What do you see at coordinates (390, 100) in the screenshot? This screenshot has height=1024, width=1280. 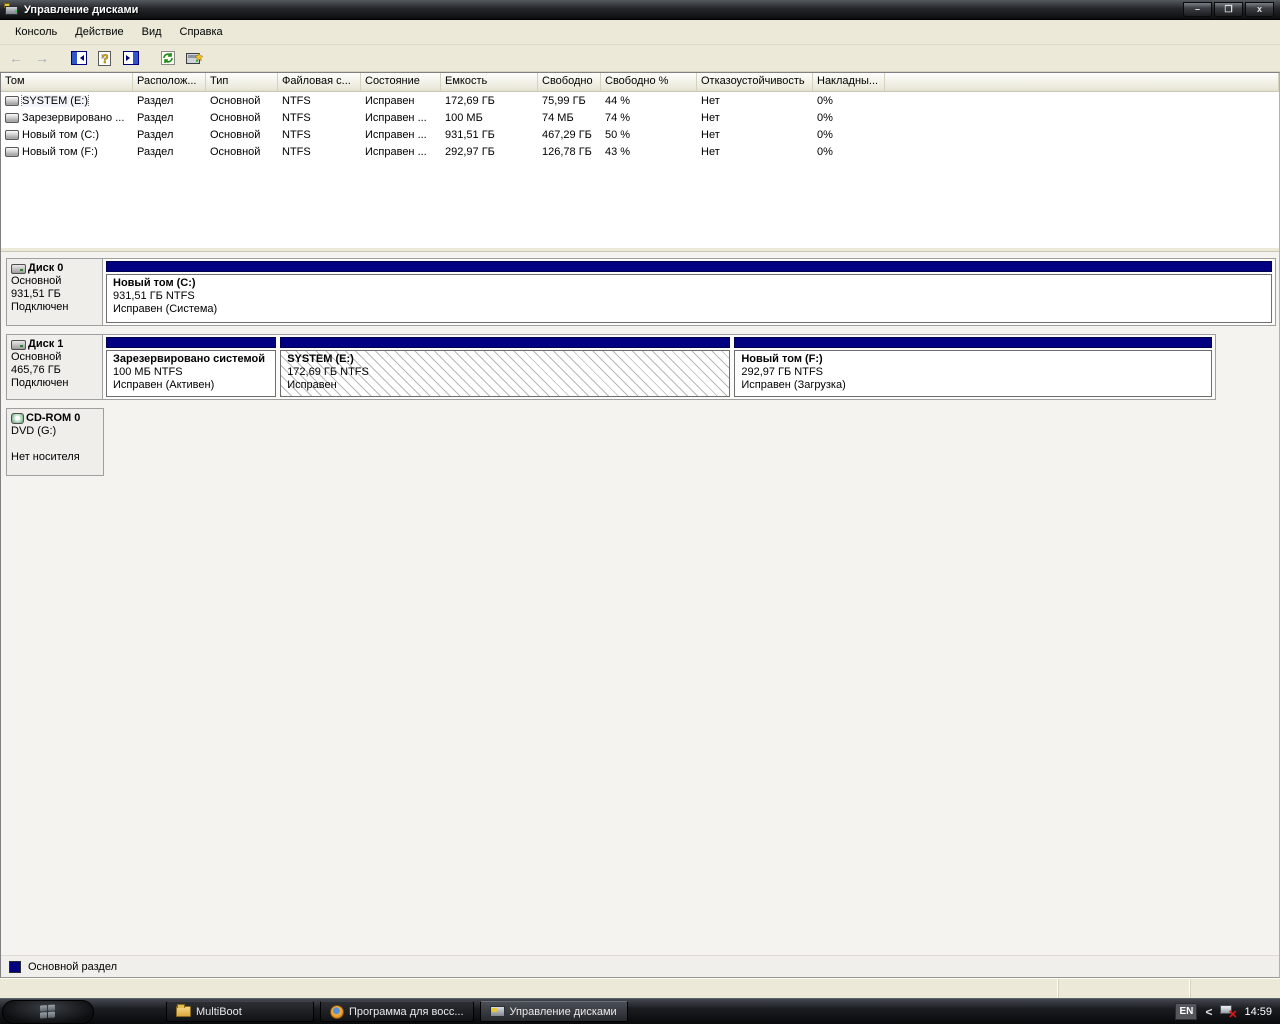 I see `volume-status: Исправен` at bounding box center [390, 100].